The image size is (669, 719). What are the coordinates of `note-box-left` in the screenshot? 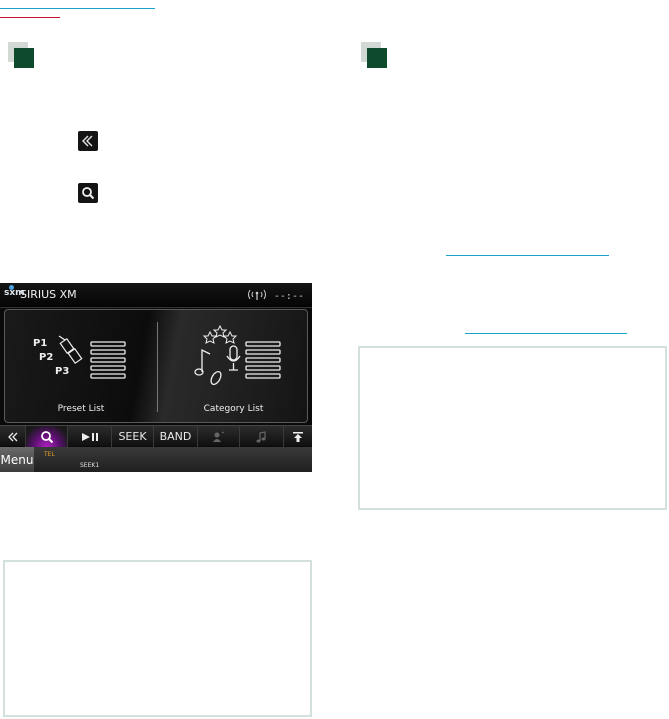 It's located at (157, 638).